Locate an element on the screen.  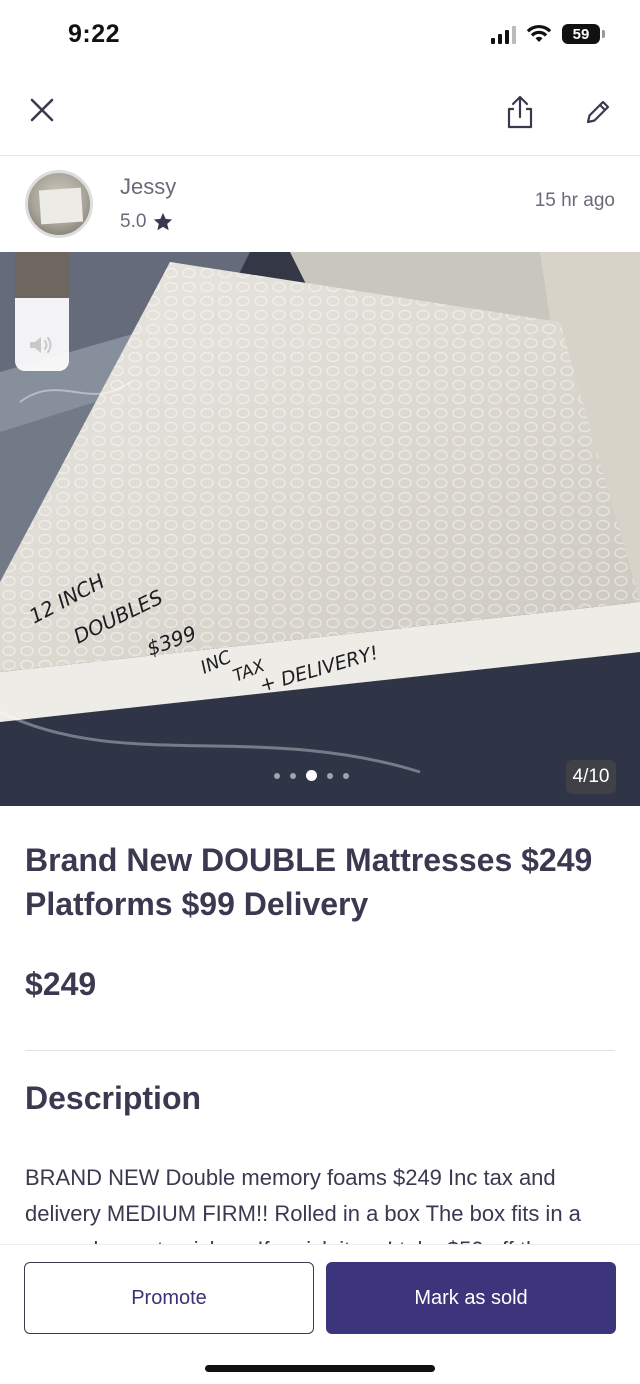
description-heading: Description is located at coordinates (113, 1098).